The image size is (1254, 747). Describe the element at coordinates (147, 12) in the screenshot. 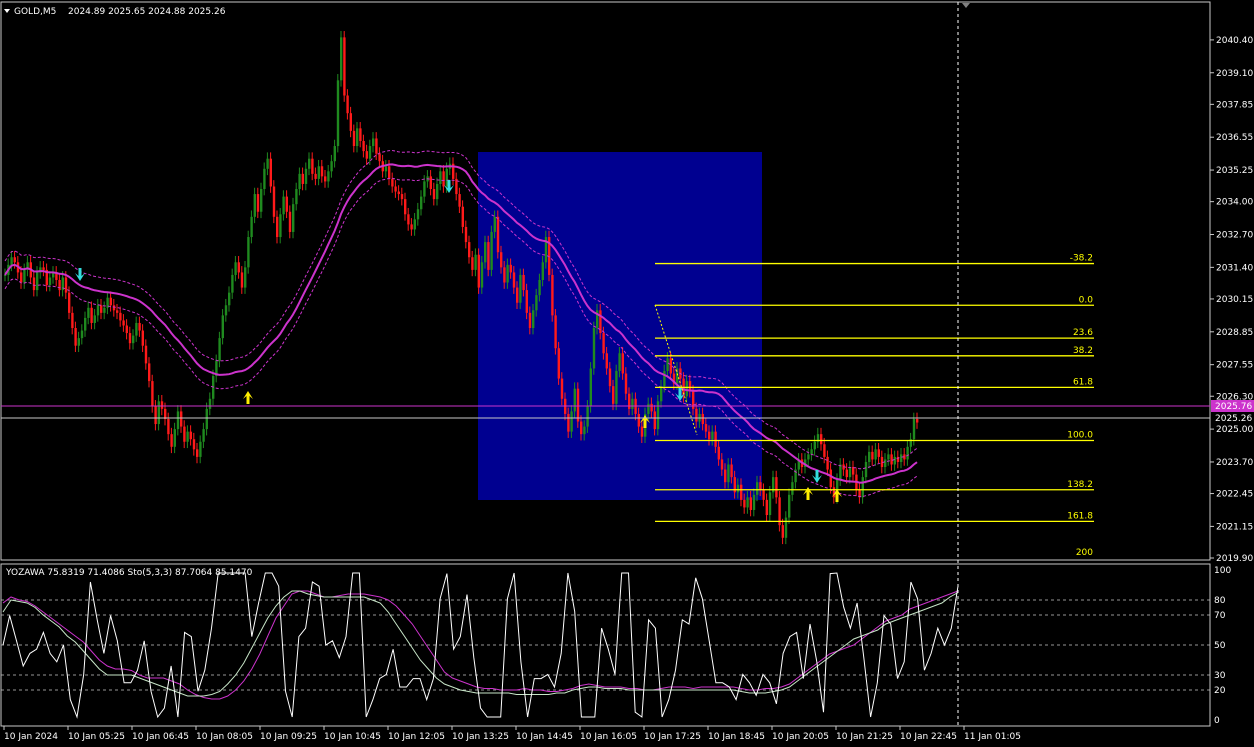

I see `ohlc-values: 2024.89 2025.65 2024.88 2025.26` at that location.